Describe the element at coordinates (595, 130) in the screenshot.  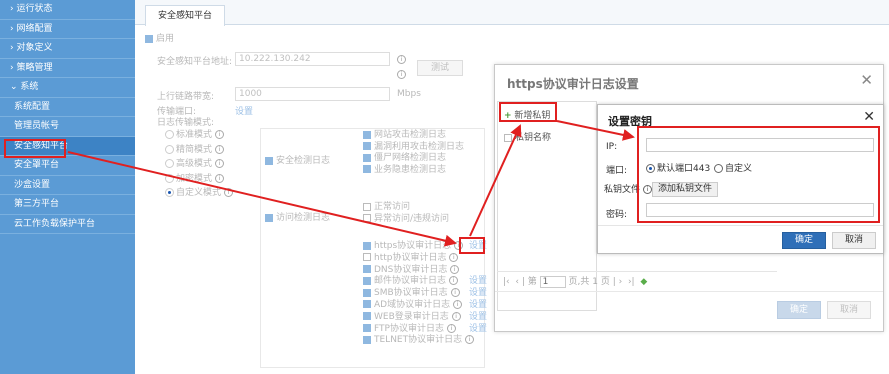
I see `arrow-addkey-to-form` at that location.